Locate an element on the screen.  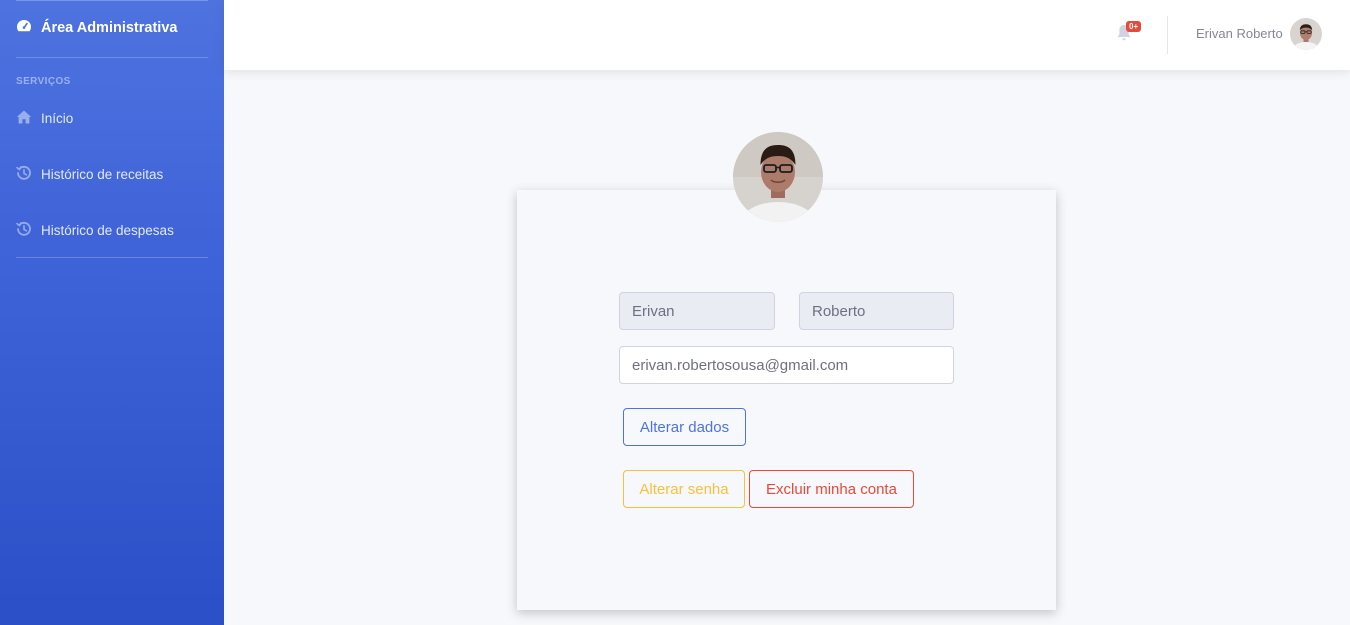
avatar is located at coordinates (1306, 34).